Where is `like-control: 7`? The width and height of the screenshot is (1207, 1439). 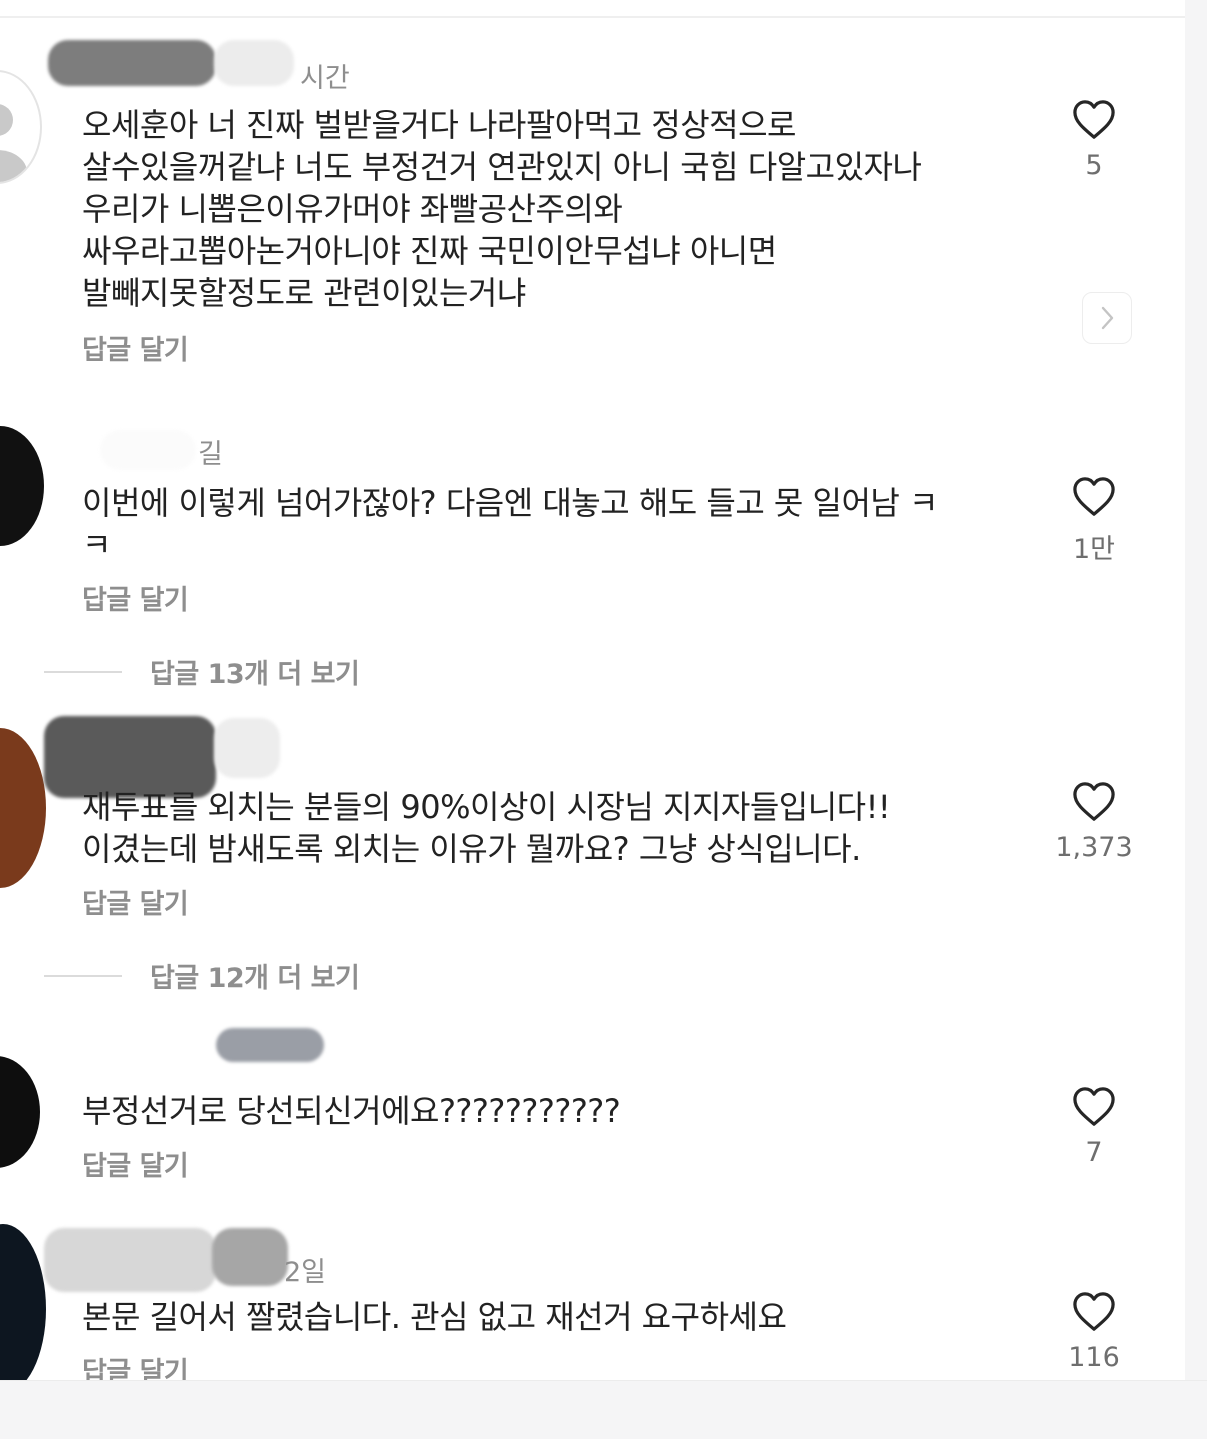 like-control: 7 is located at coordinates (1094, 1126).